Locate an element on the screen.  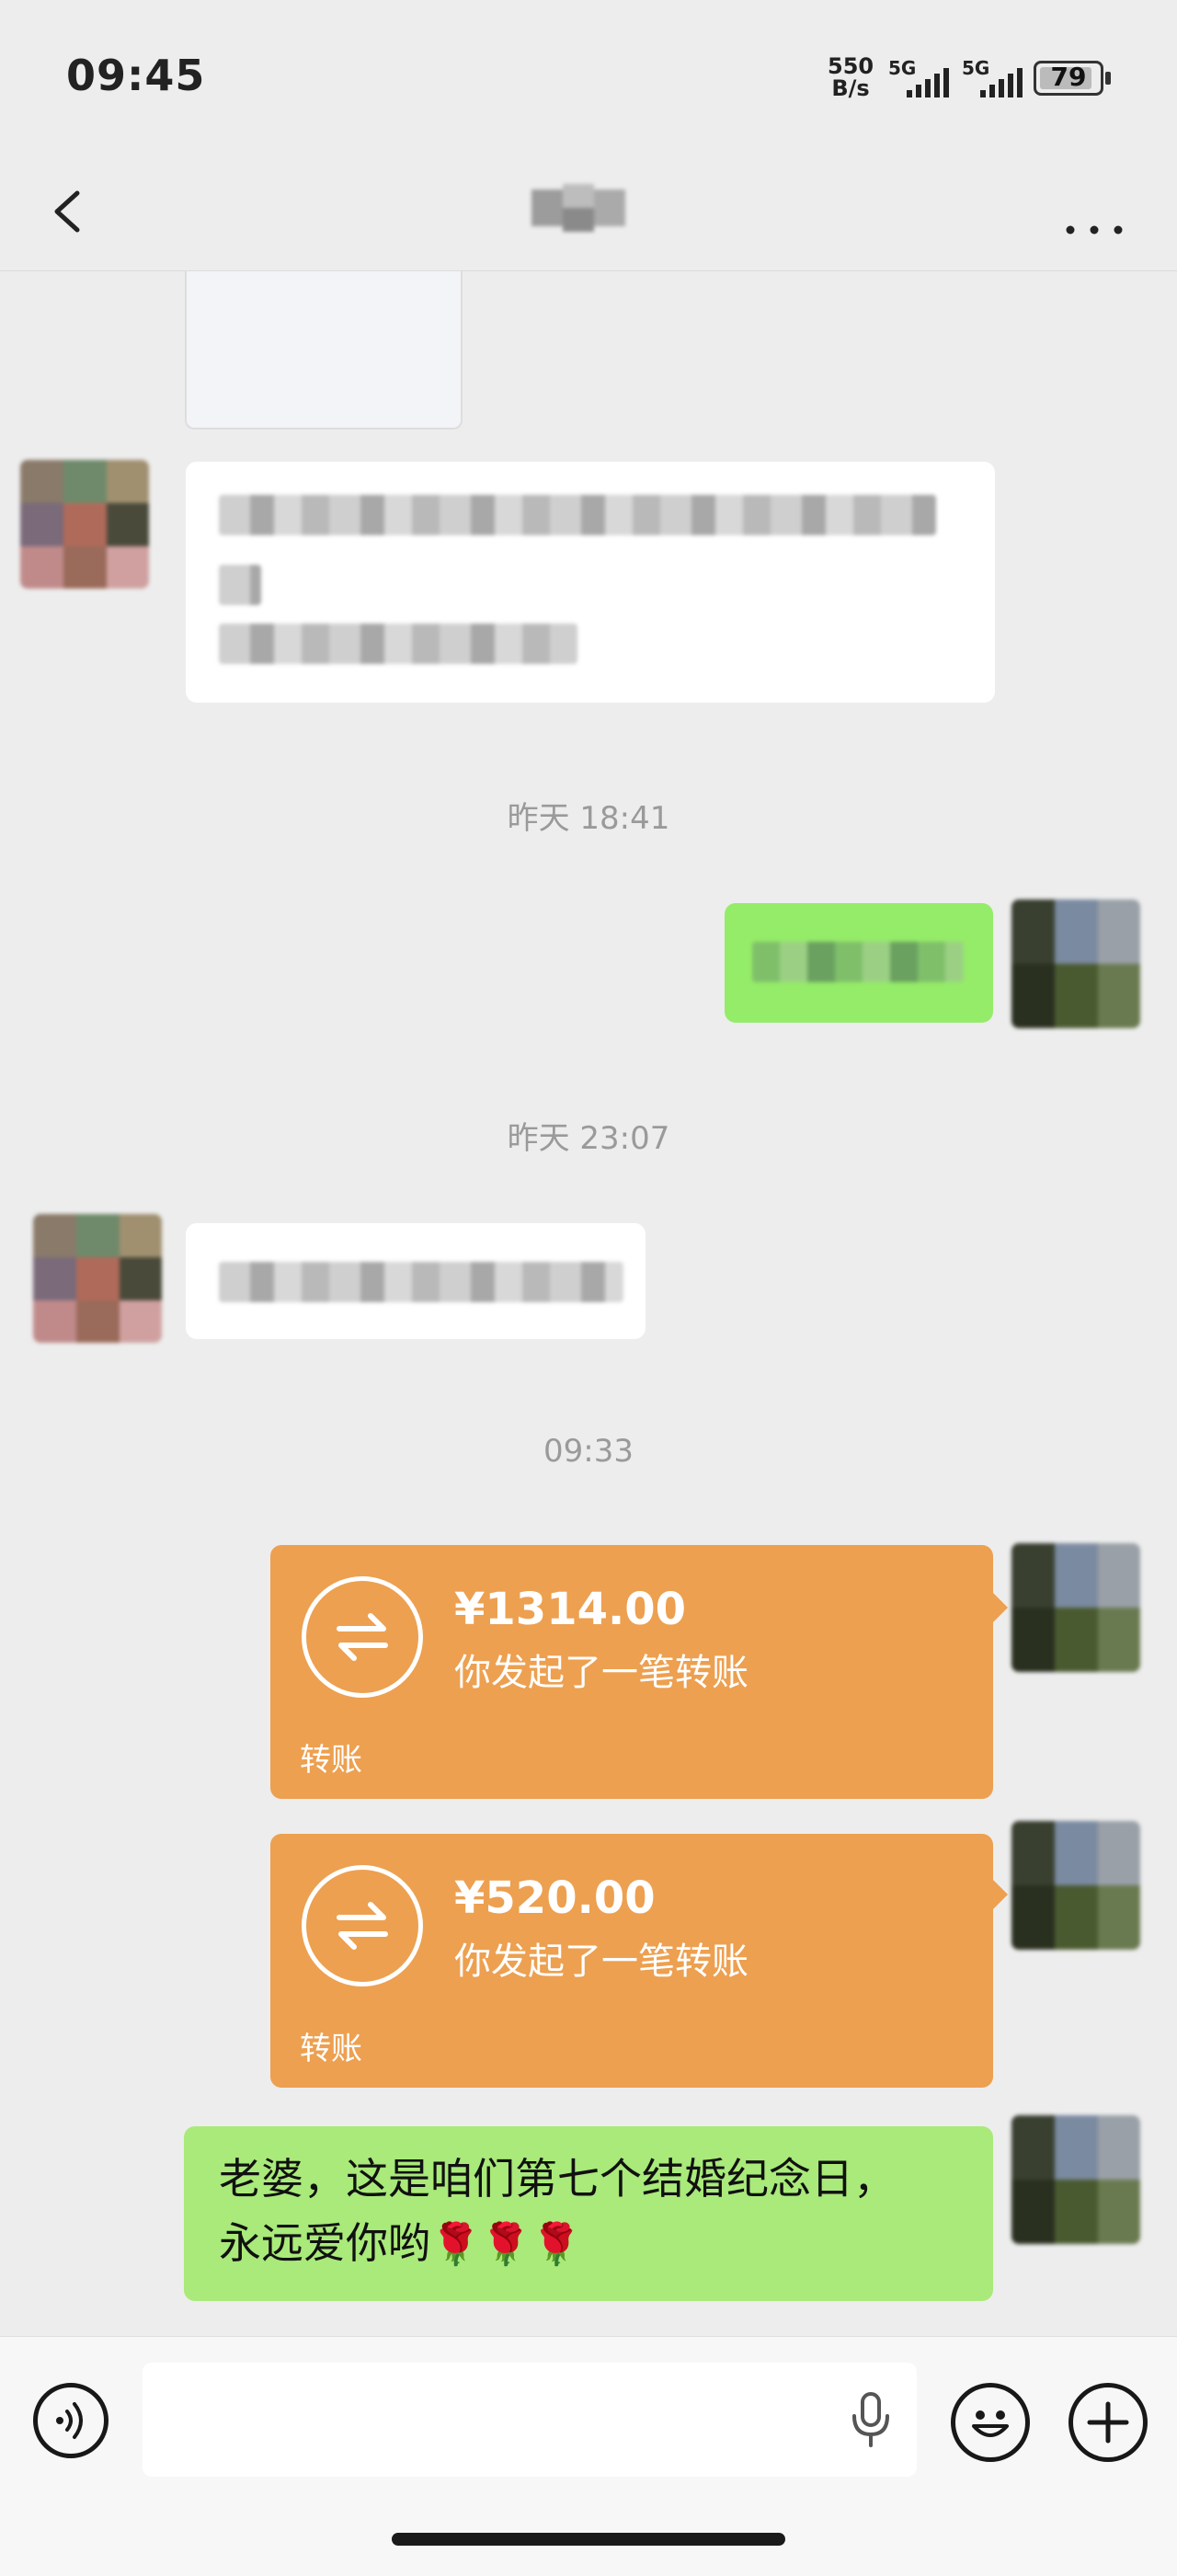
message-line-2-text: 永远爱你哟 is located at coordinates (325, 2243).